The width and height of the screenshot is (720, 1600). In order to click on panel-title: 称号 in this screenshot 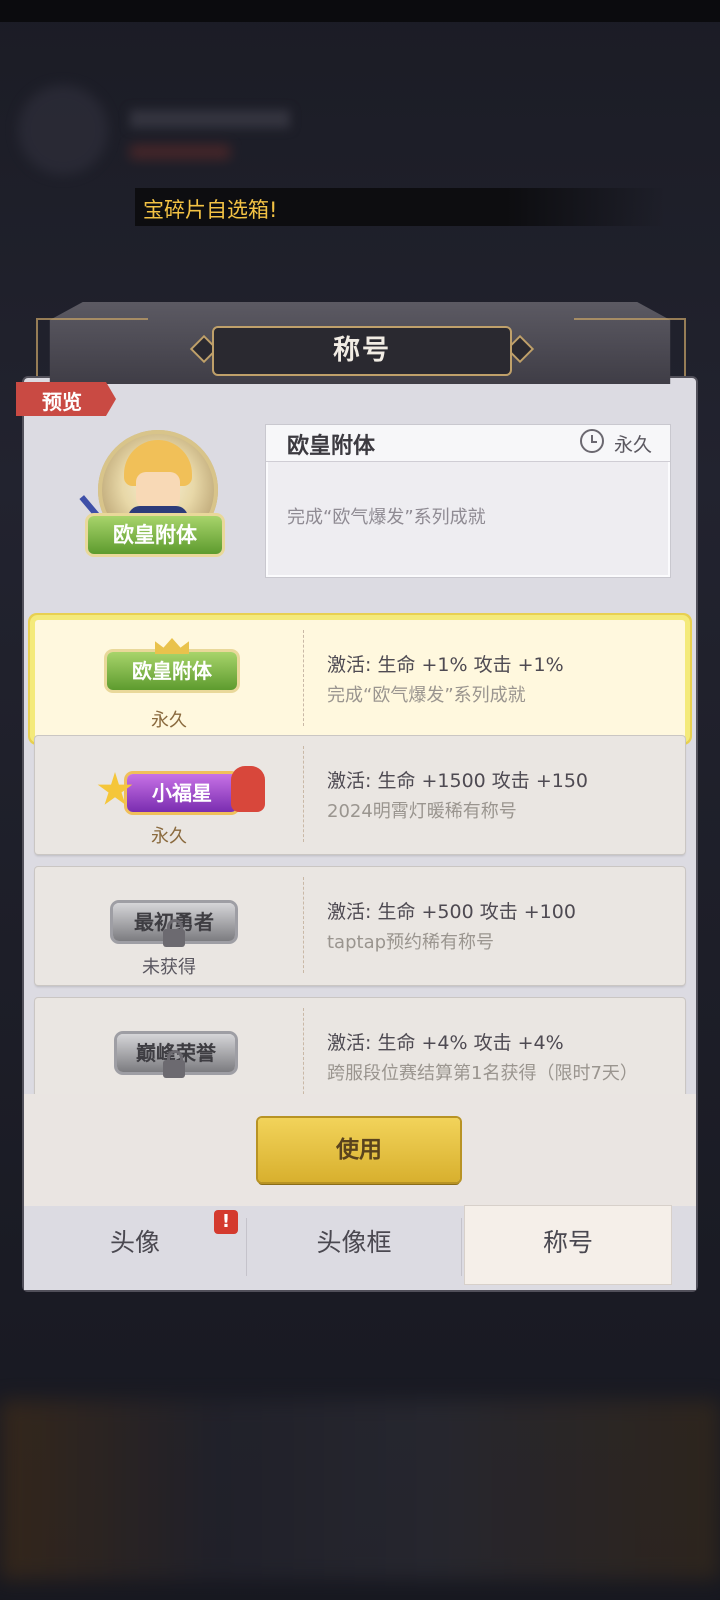, I will do `click(362, 351)`.